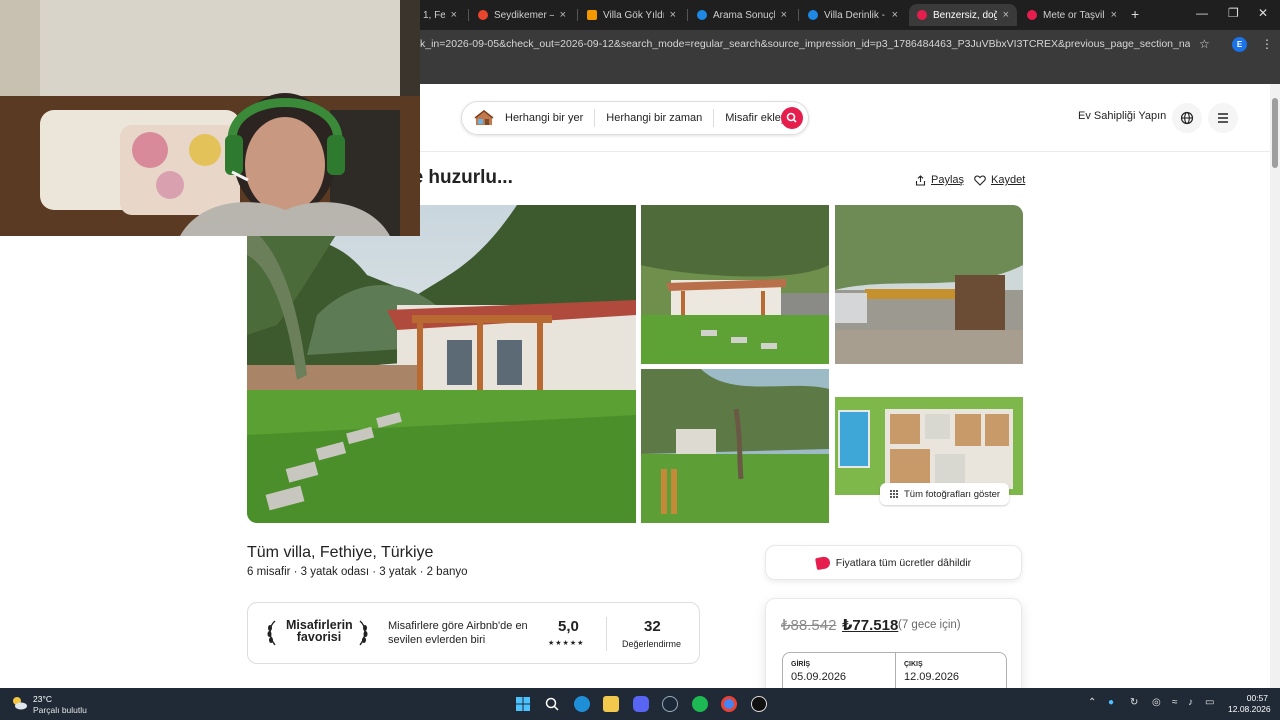 The image size is (1280, 720). I want to click on rating-stars: ★★★★★, so click(566, 643).